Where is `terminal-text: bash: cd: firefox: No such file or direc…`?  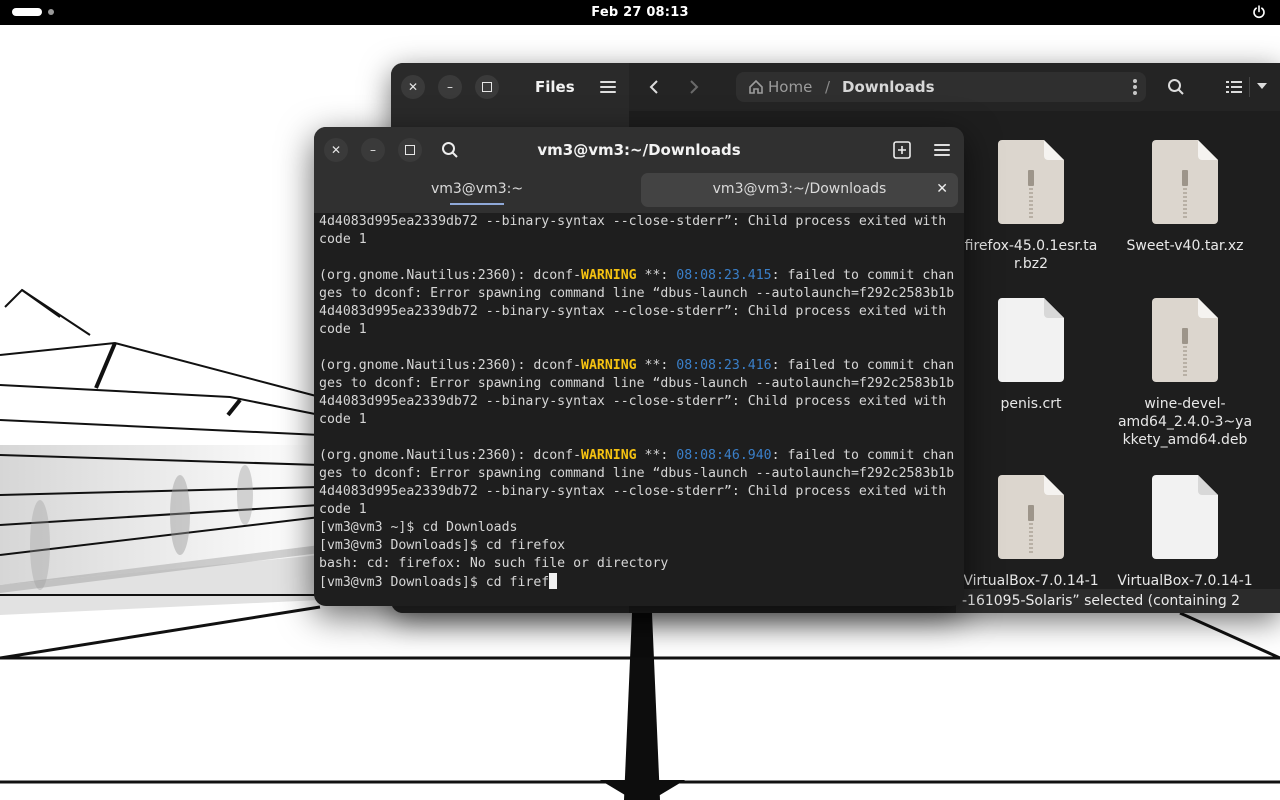
terminal-text: bash: cd: firefox: No such file or direc… is located at coordinates (494, 563).